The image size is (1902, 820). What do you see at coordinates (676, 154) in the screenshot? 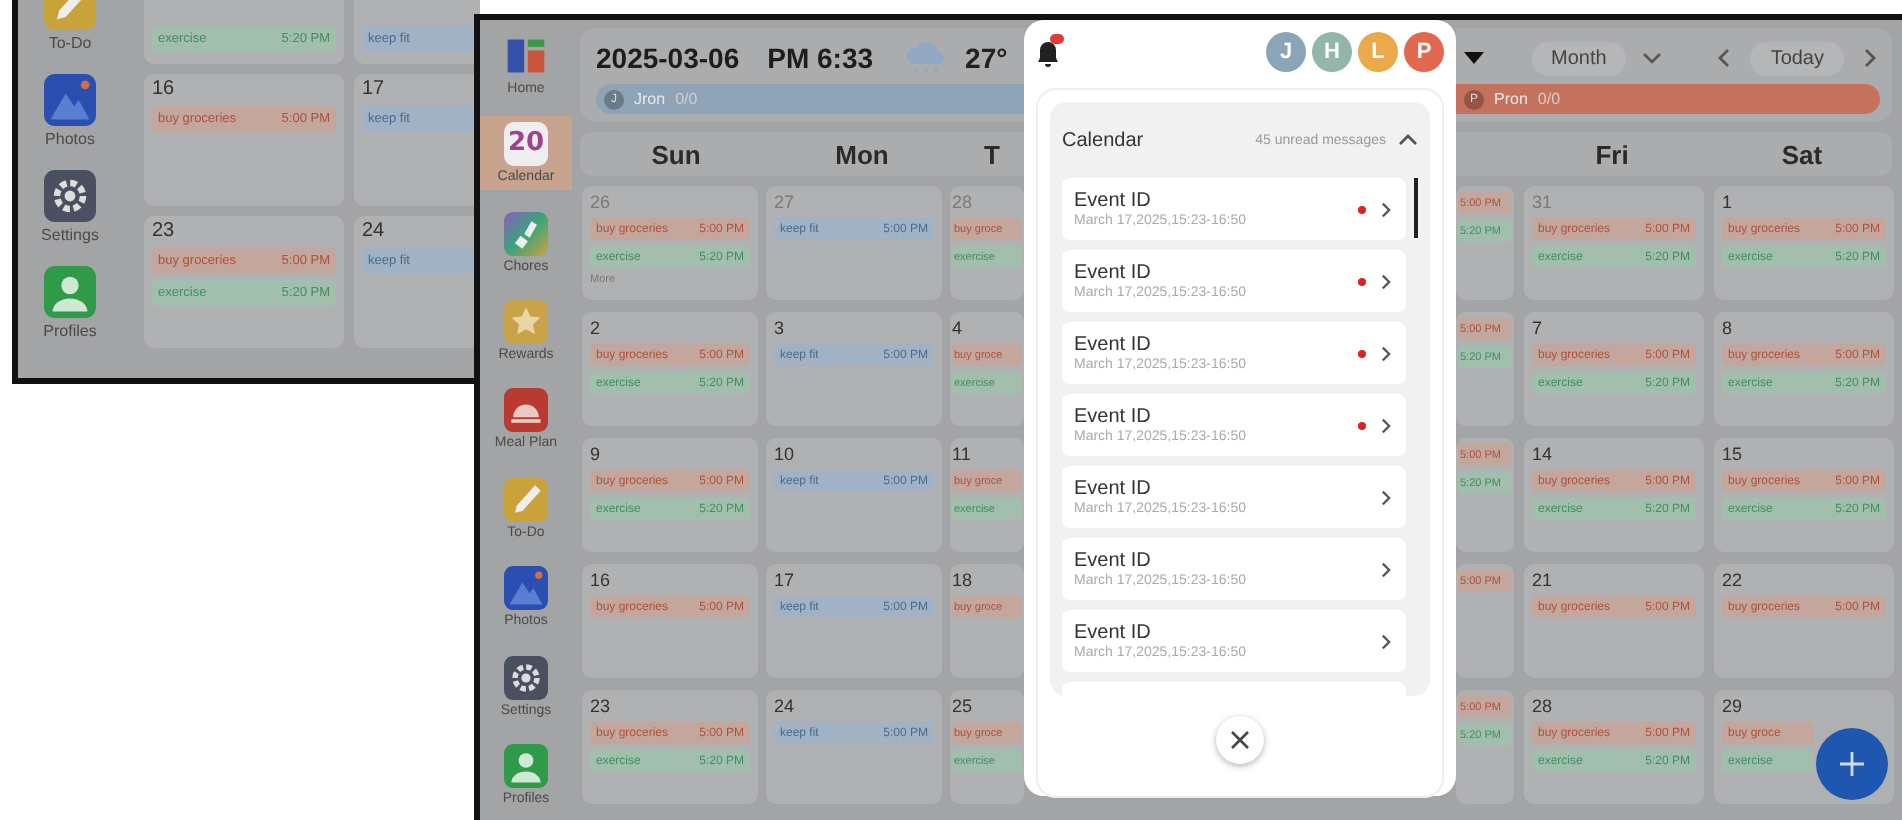
I see `weekday-label: Sun` at bounding box center [676, 154].